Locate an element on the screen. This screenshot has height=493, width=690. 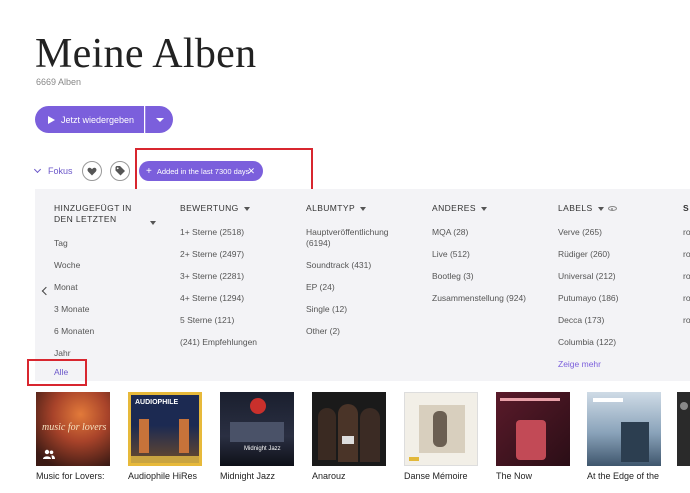
favorites-filter-button is located at coordinates (92, 171).